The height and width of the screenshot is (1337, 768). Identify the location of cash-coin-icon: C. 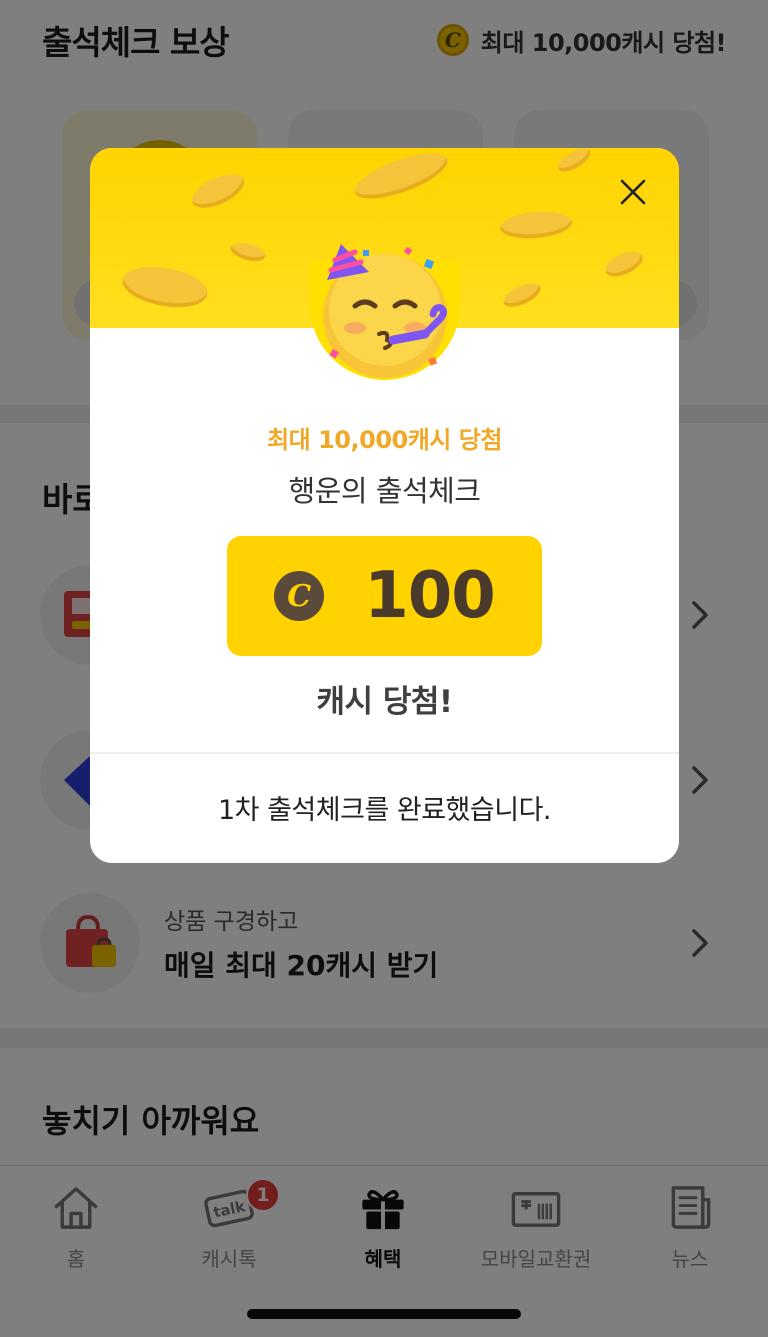
(299, 596).